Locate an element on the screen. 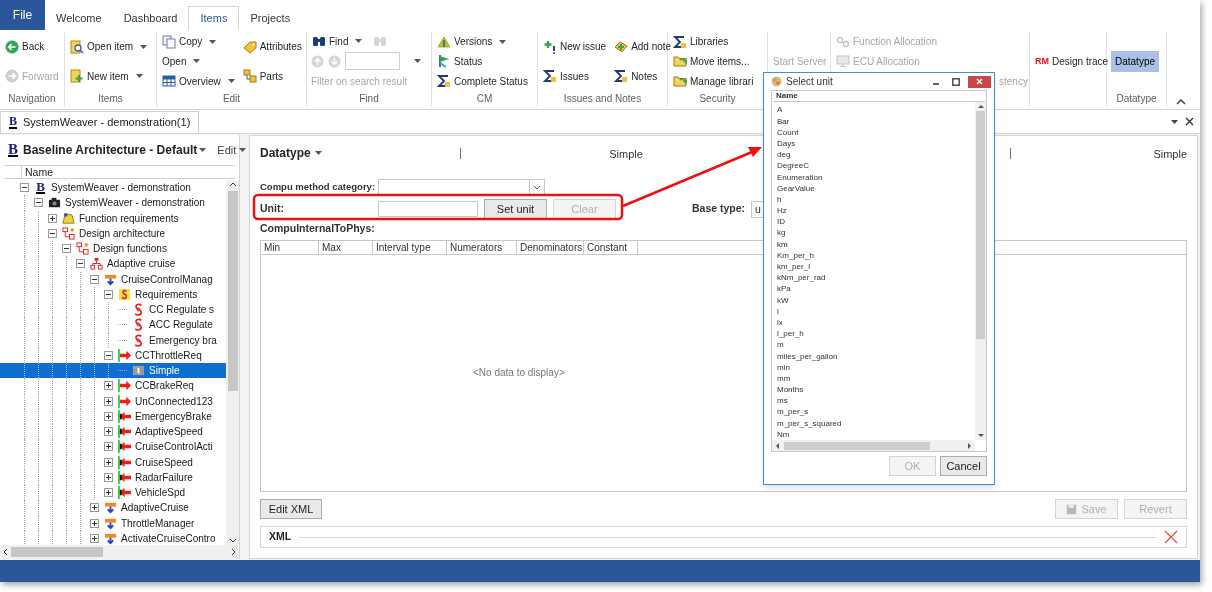 This screenshot has width=1212, height=592. tree-item: CCBrakeReq is located at coordinates (113, 386).